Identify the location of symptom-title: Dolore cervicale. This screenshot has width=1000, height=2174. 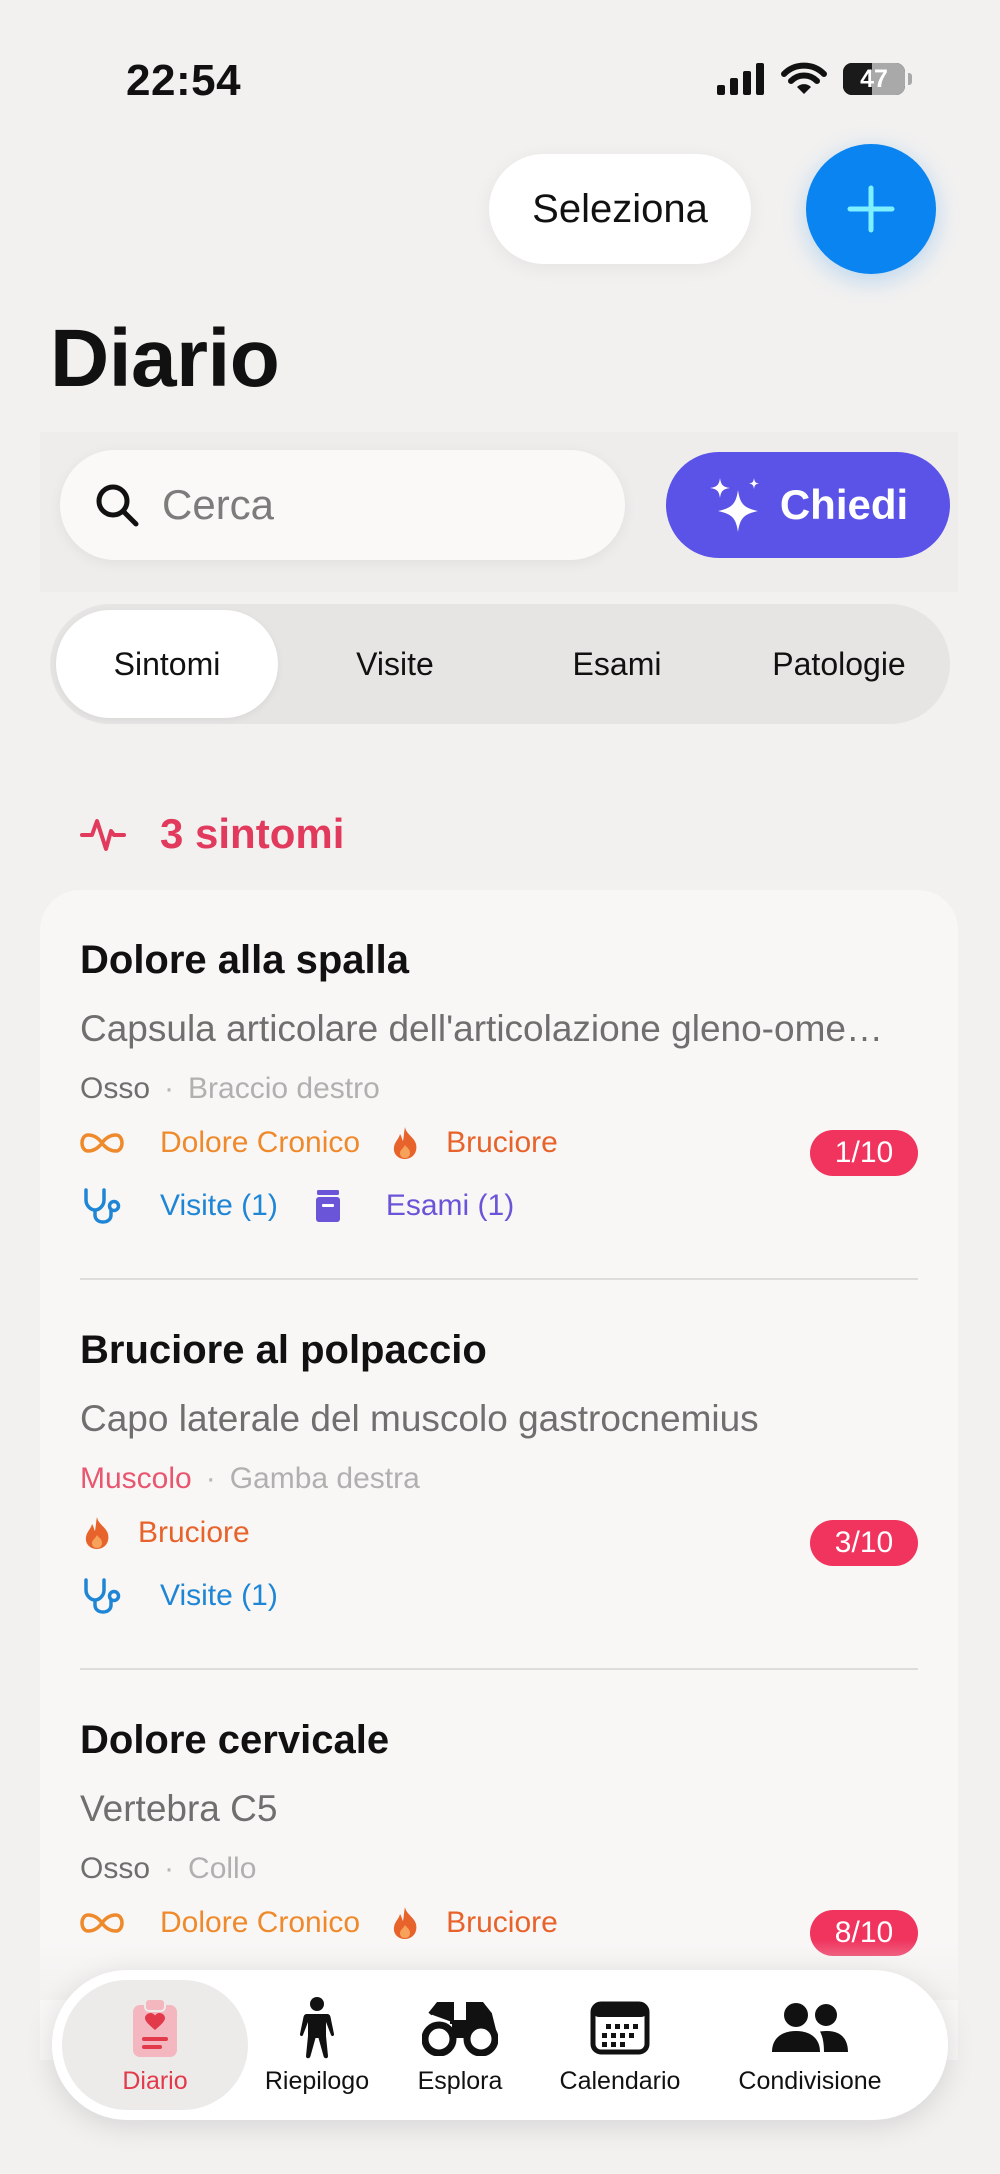
(235, 1740).